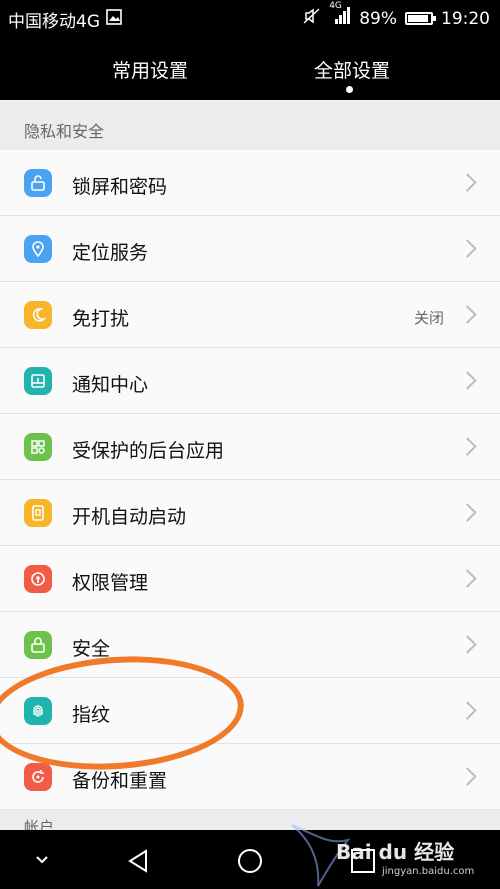 The height and width of the screenshot is (889, 500). I want to click on settings-item-label: 锁屏和密码, so click(120, 187).